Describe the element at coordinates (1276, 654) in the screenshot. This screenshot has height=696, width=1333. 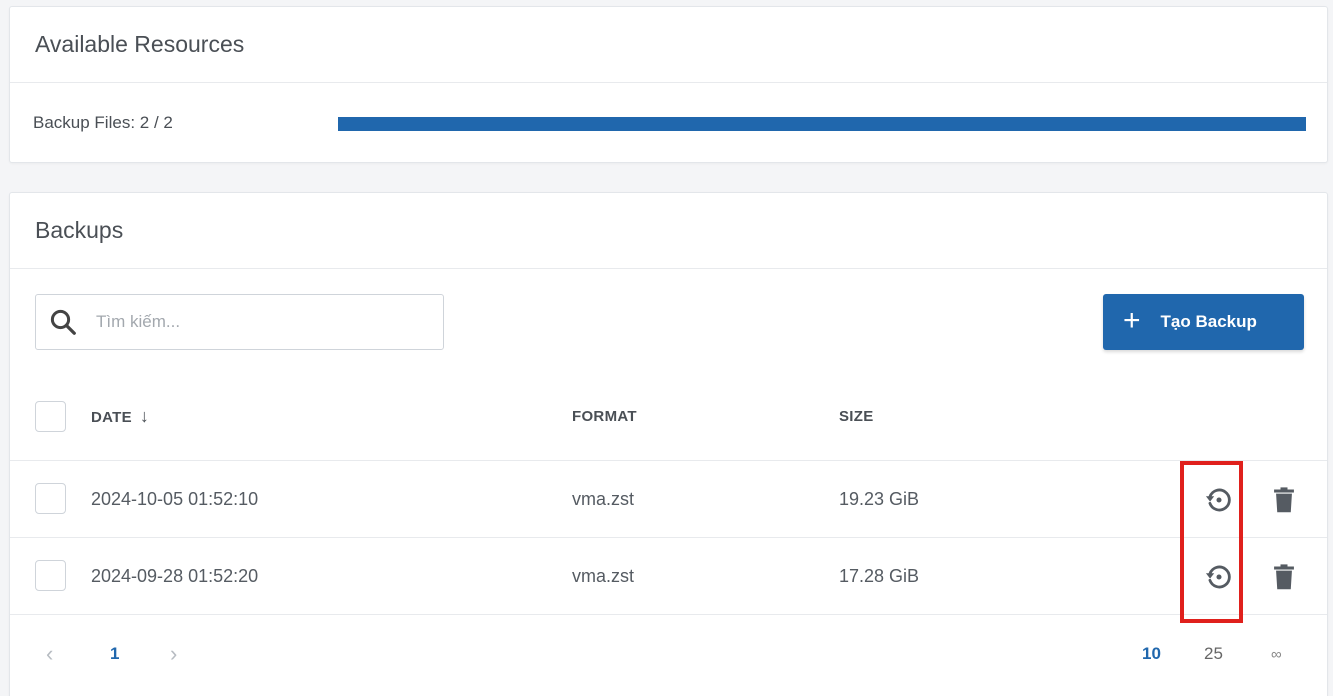
I see `page-size-all: ∞` at that location.